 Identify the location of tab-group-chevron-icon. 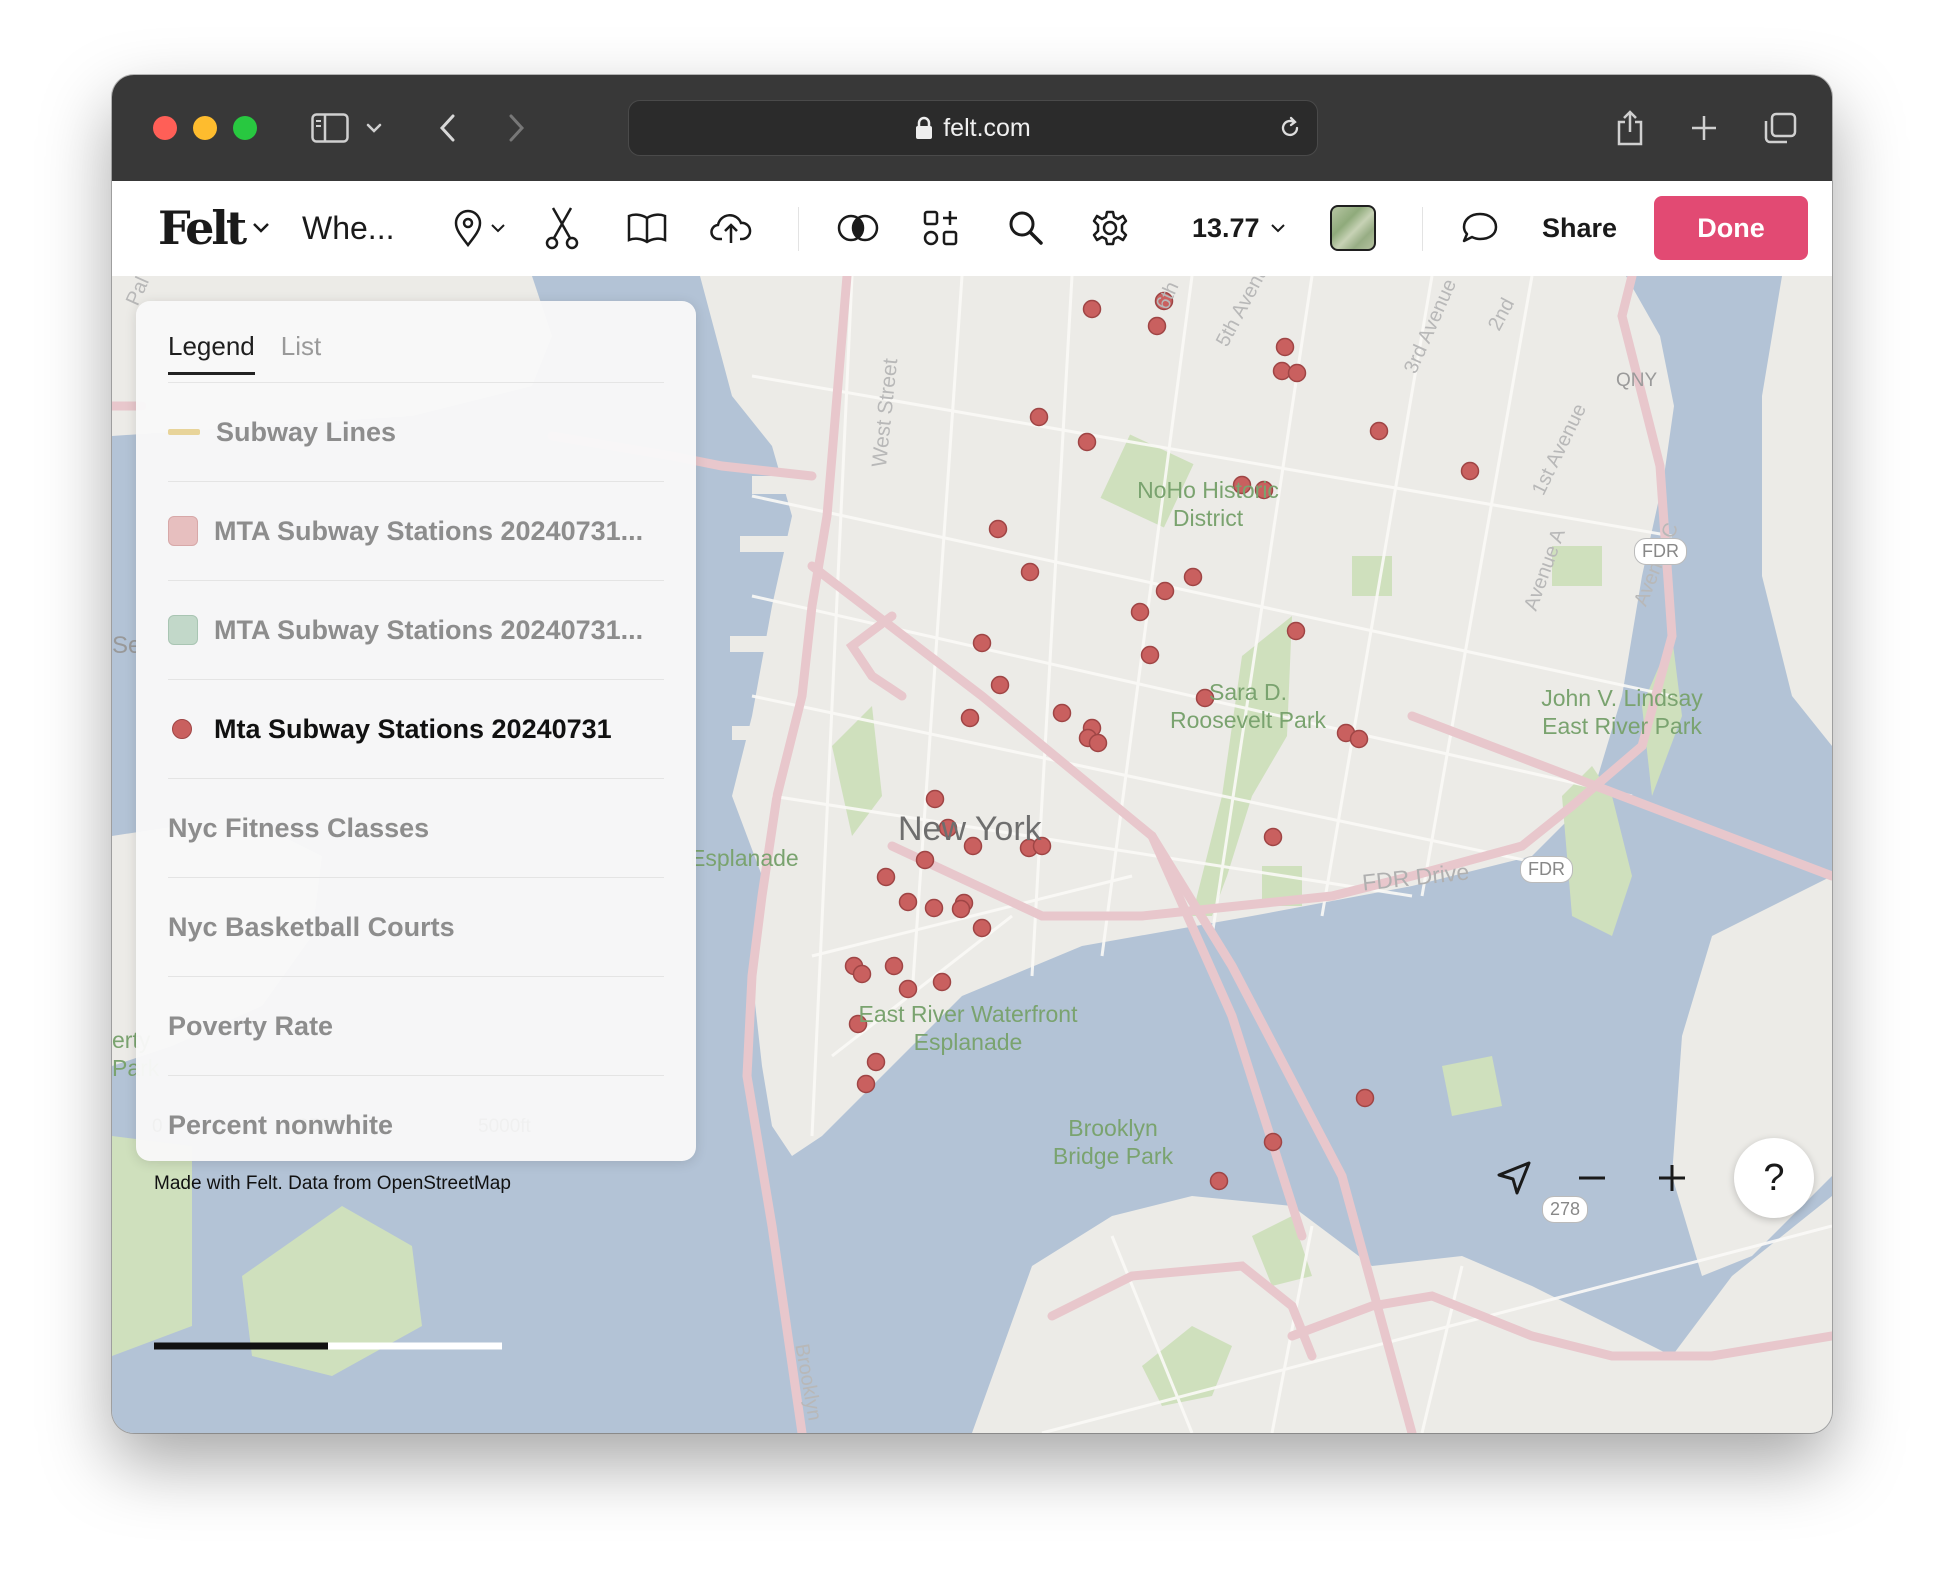
(374, 128).